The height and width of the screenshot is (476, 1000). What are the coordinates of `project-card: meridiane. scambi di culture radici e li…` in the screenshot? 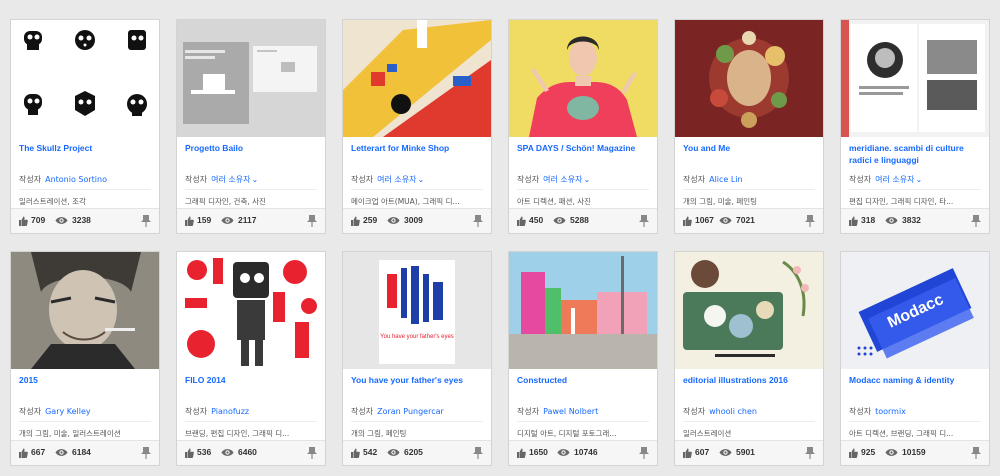 It's located at (915, 126).